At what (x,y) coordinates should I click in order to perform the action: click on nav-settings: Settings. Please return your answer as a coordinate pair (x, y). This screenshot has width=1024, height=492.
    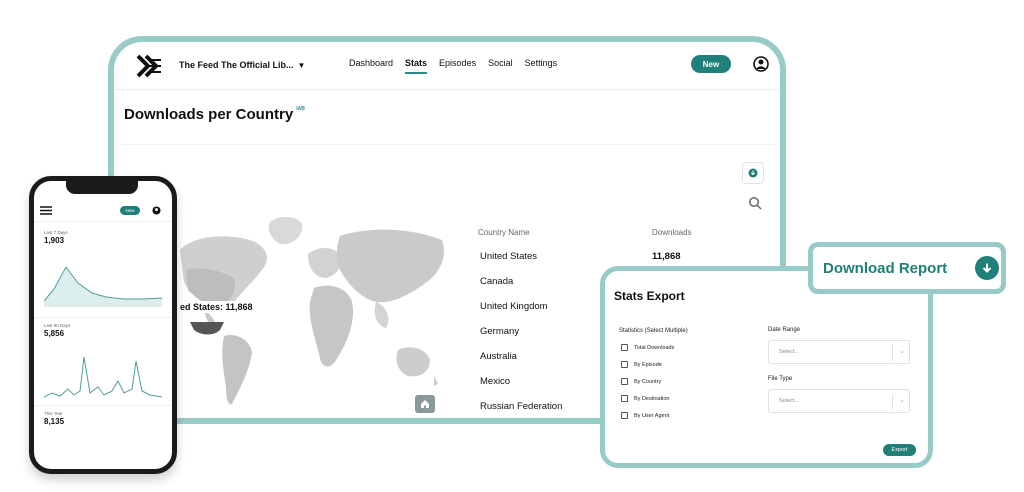
    Looking at the image, I should click on (541, 66).